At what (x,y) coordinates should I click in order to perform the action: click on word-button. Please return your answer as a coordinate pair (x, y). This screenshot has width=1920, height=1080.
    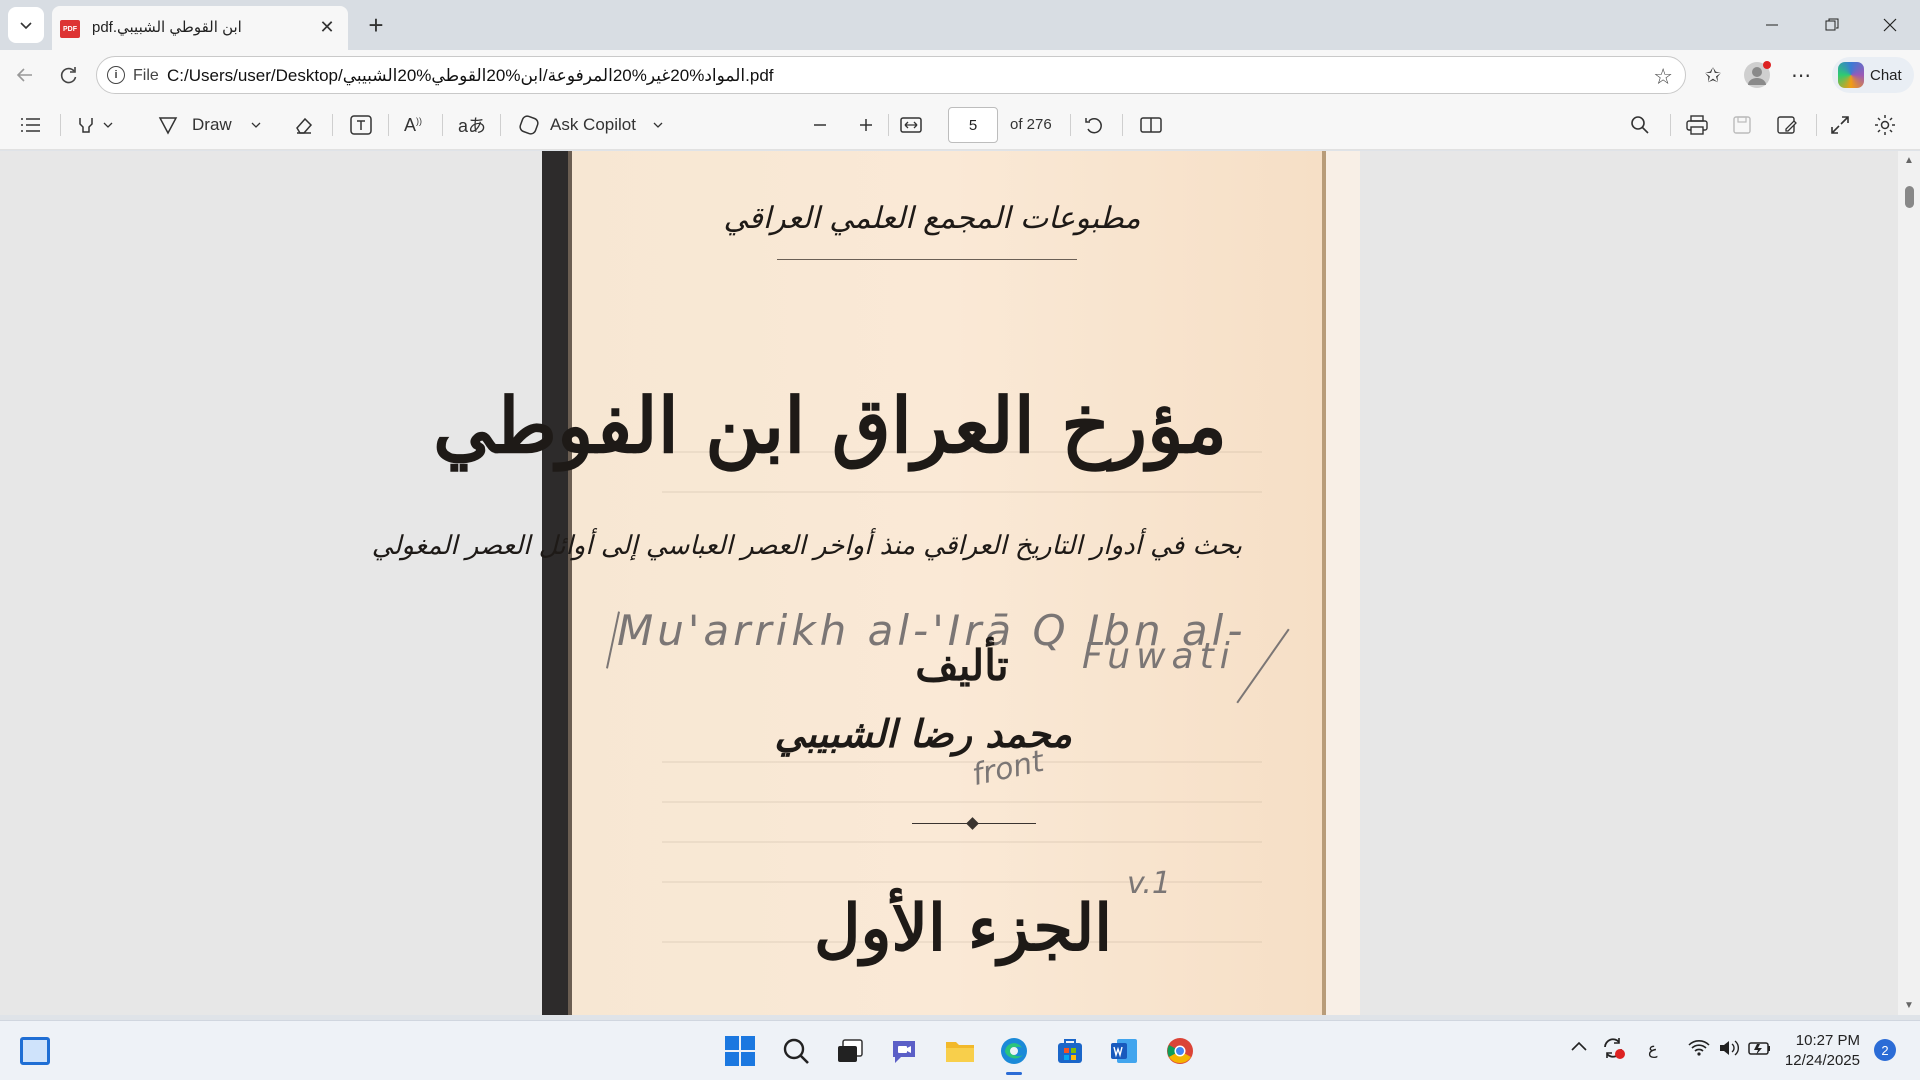
    Looking at the image, I should click on (1124, 1051).